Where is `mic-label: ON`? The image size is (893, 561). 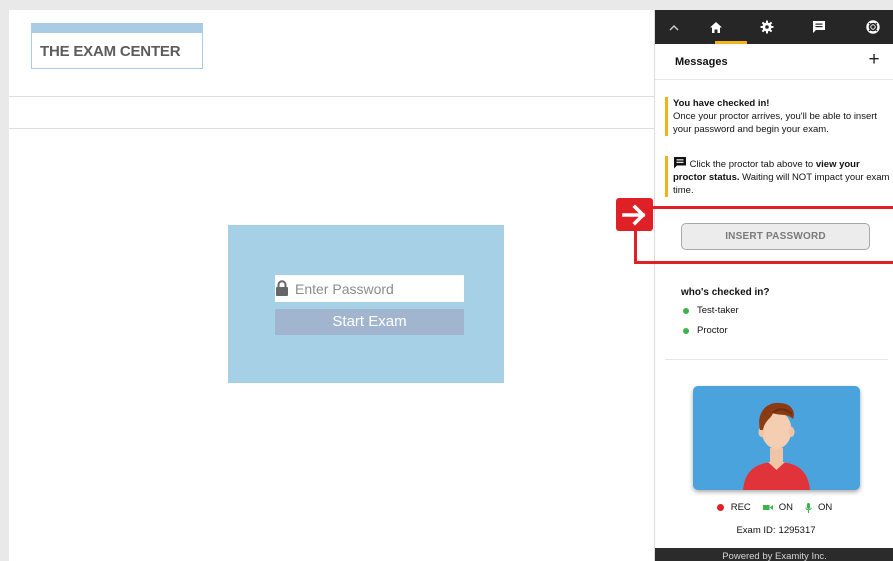
mic-label: ON is located at coordinates (825, 507).